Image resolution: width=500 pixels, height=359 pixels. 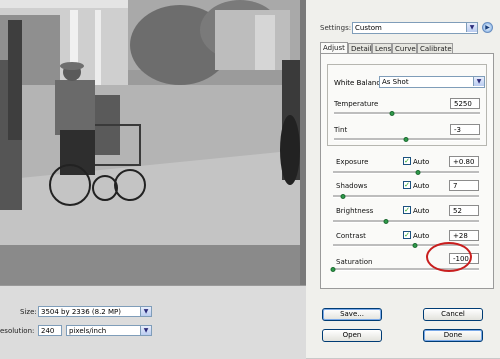 I want to click on brightness-auto-checkbox: ✓, so click(x=407, y=210).